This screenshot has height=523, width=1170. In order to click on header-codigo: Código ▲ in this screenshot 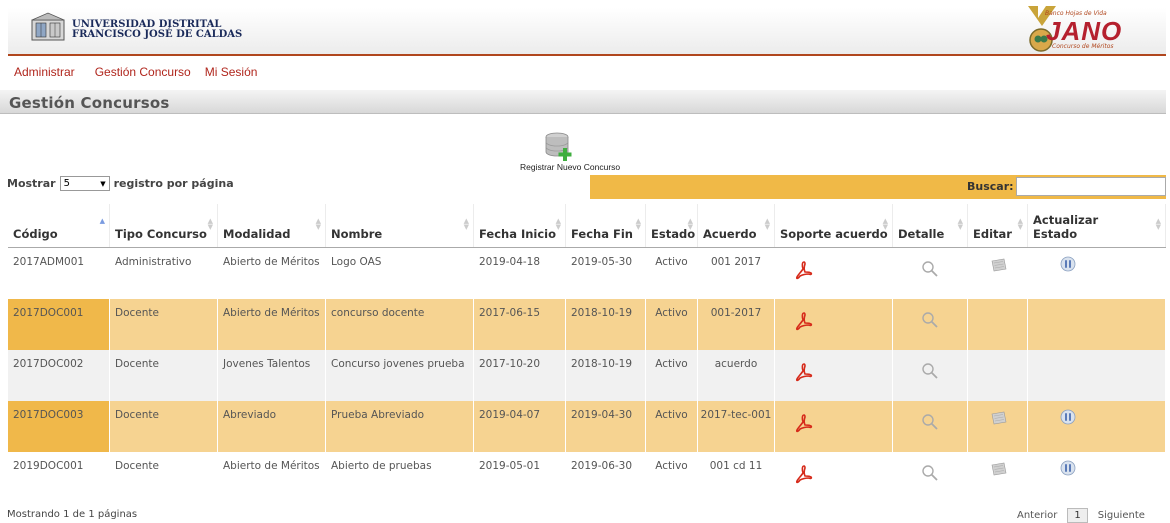, I will do `click(59, 225)`.